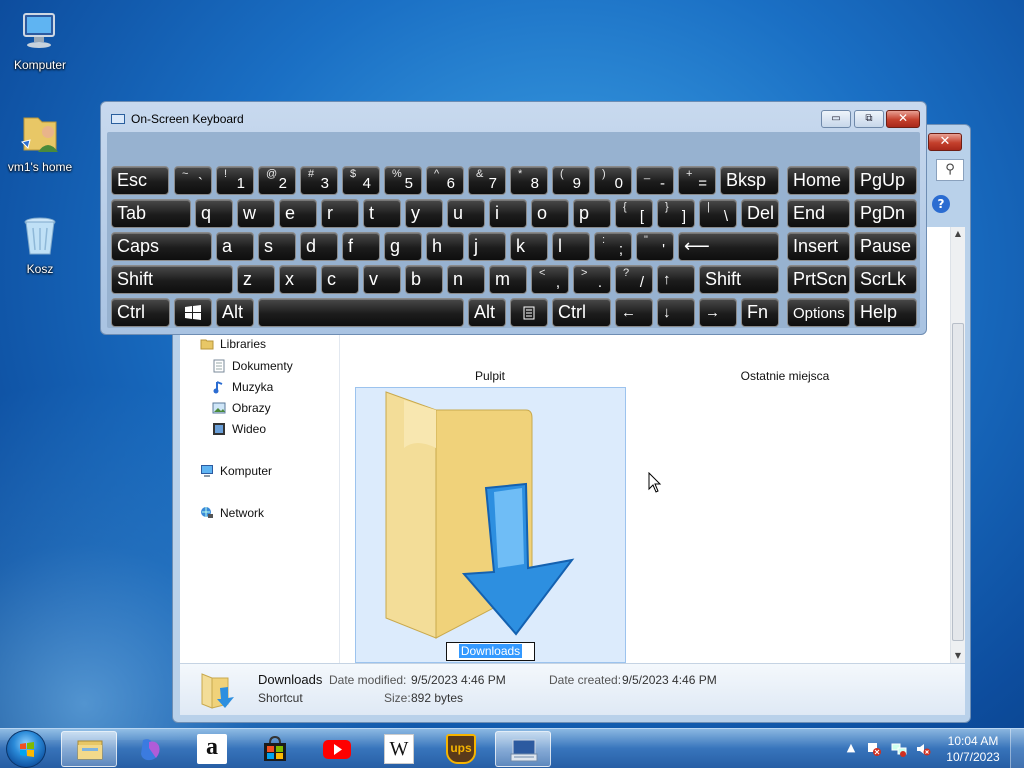  I want to click on key-tab: Tab, so click(151, 213).